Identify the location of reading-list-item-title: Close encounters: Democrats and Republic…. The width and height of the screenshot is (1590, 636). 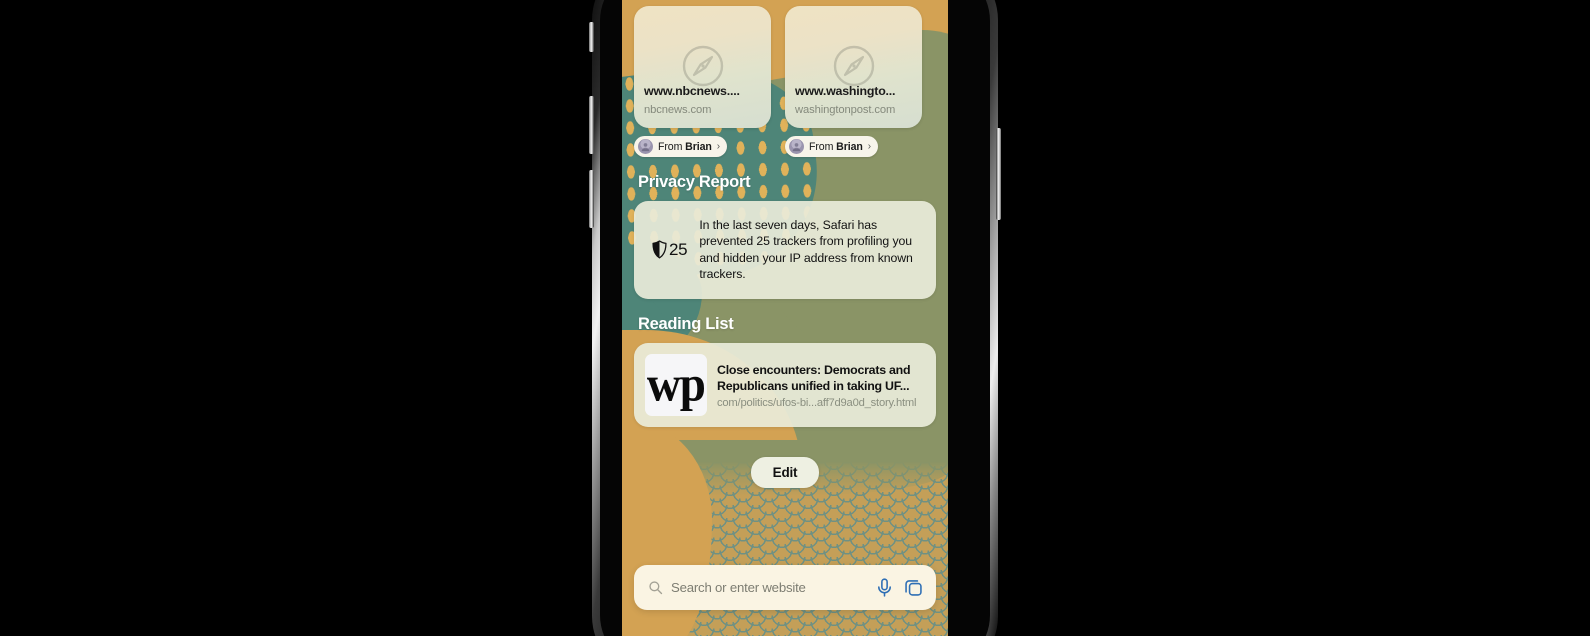
(814, 377).